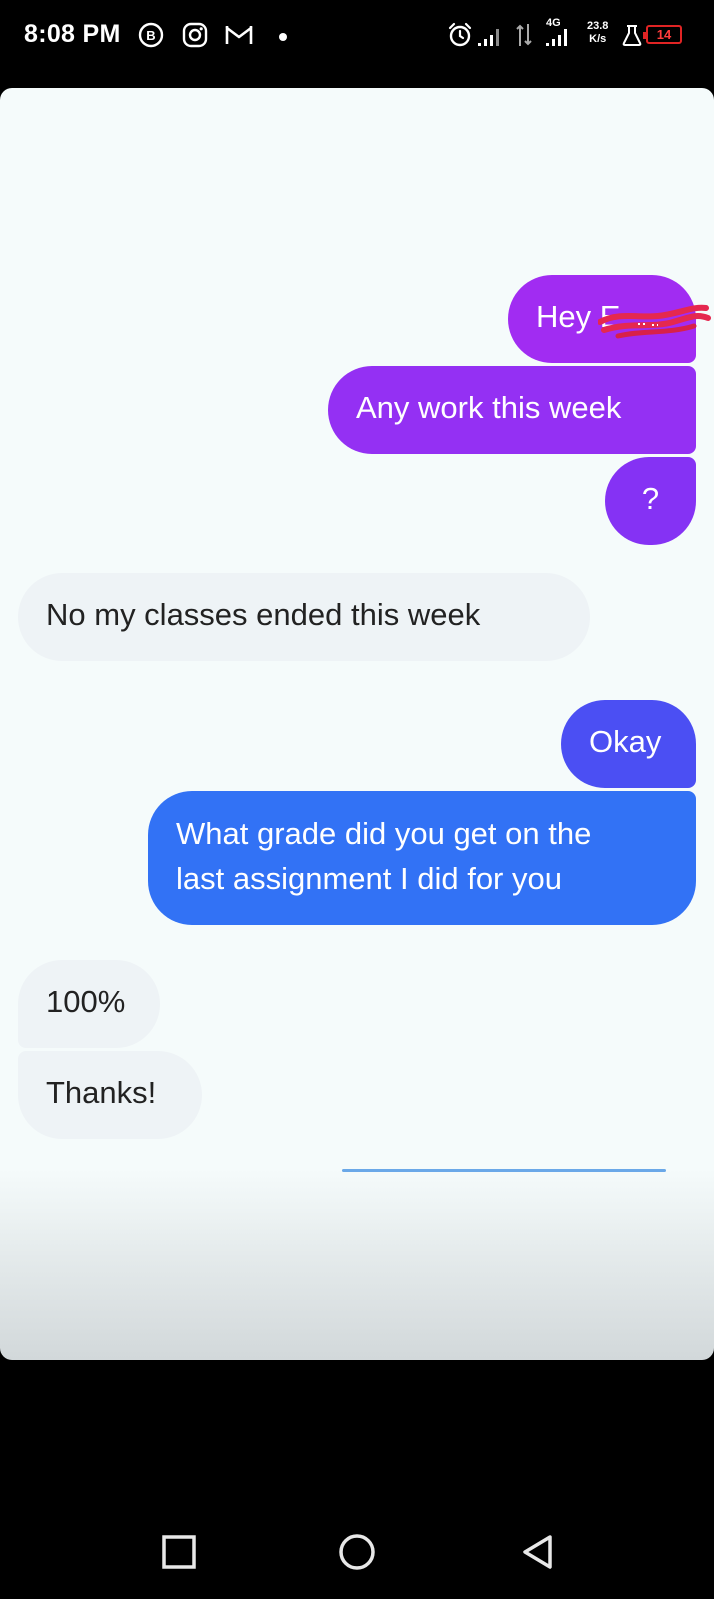  What do you see at coordinates (263, 614) in the screenshot?
I see `message-text: No my classes ended this week` at bounding box center [263, 614].